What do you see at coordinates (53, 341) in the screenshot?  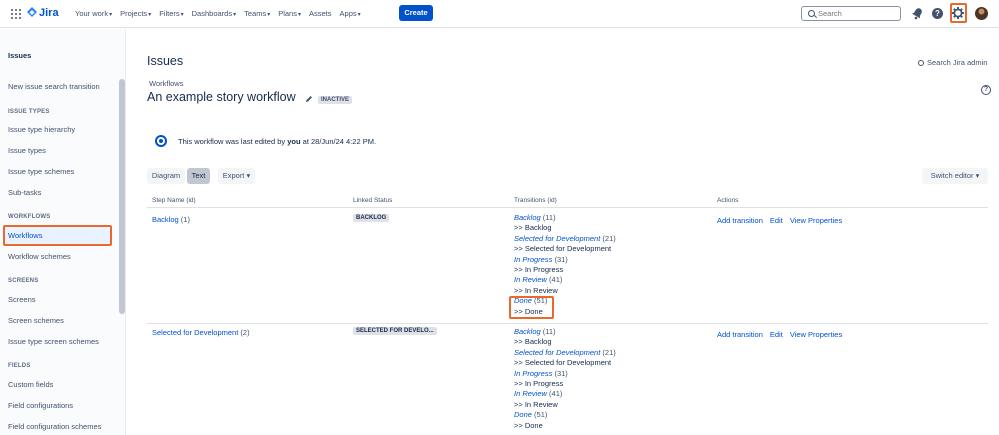 I see `sidebar-item-issue-type-screen-schemes: Issue type screen schemes` at bounding box center [53, 341].